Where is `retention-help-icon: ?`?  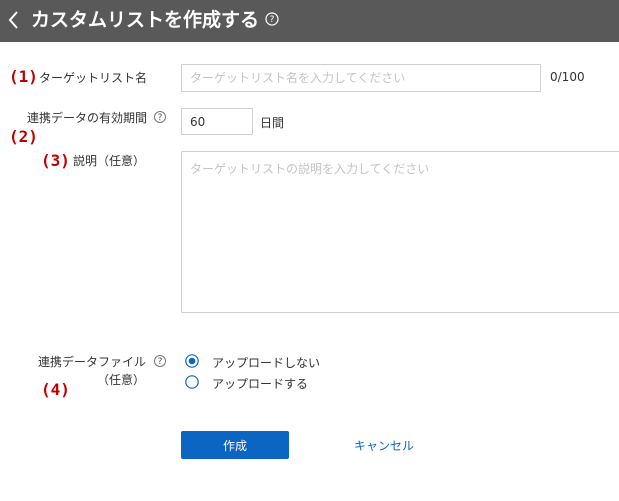 retention-help-icon: ? is located at coordinates (160, 117).